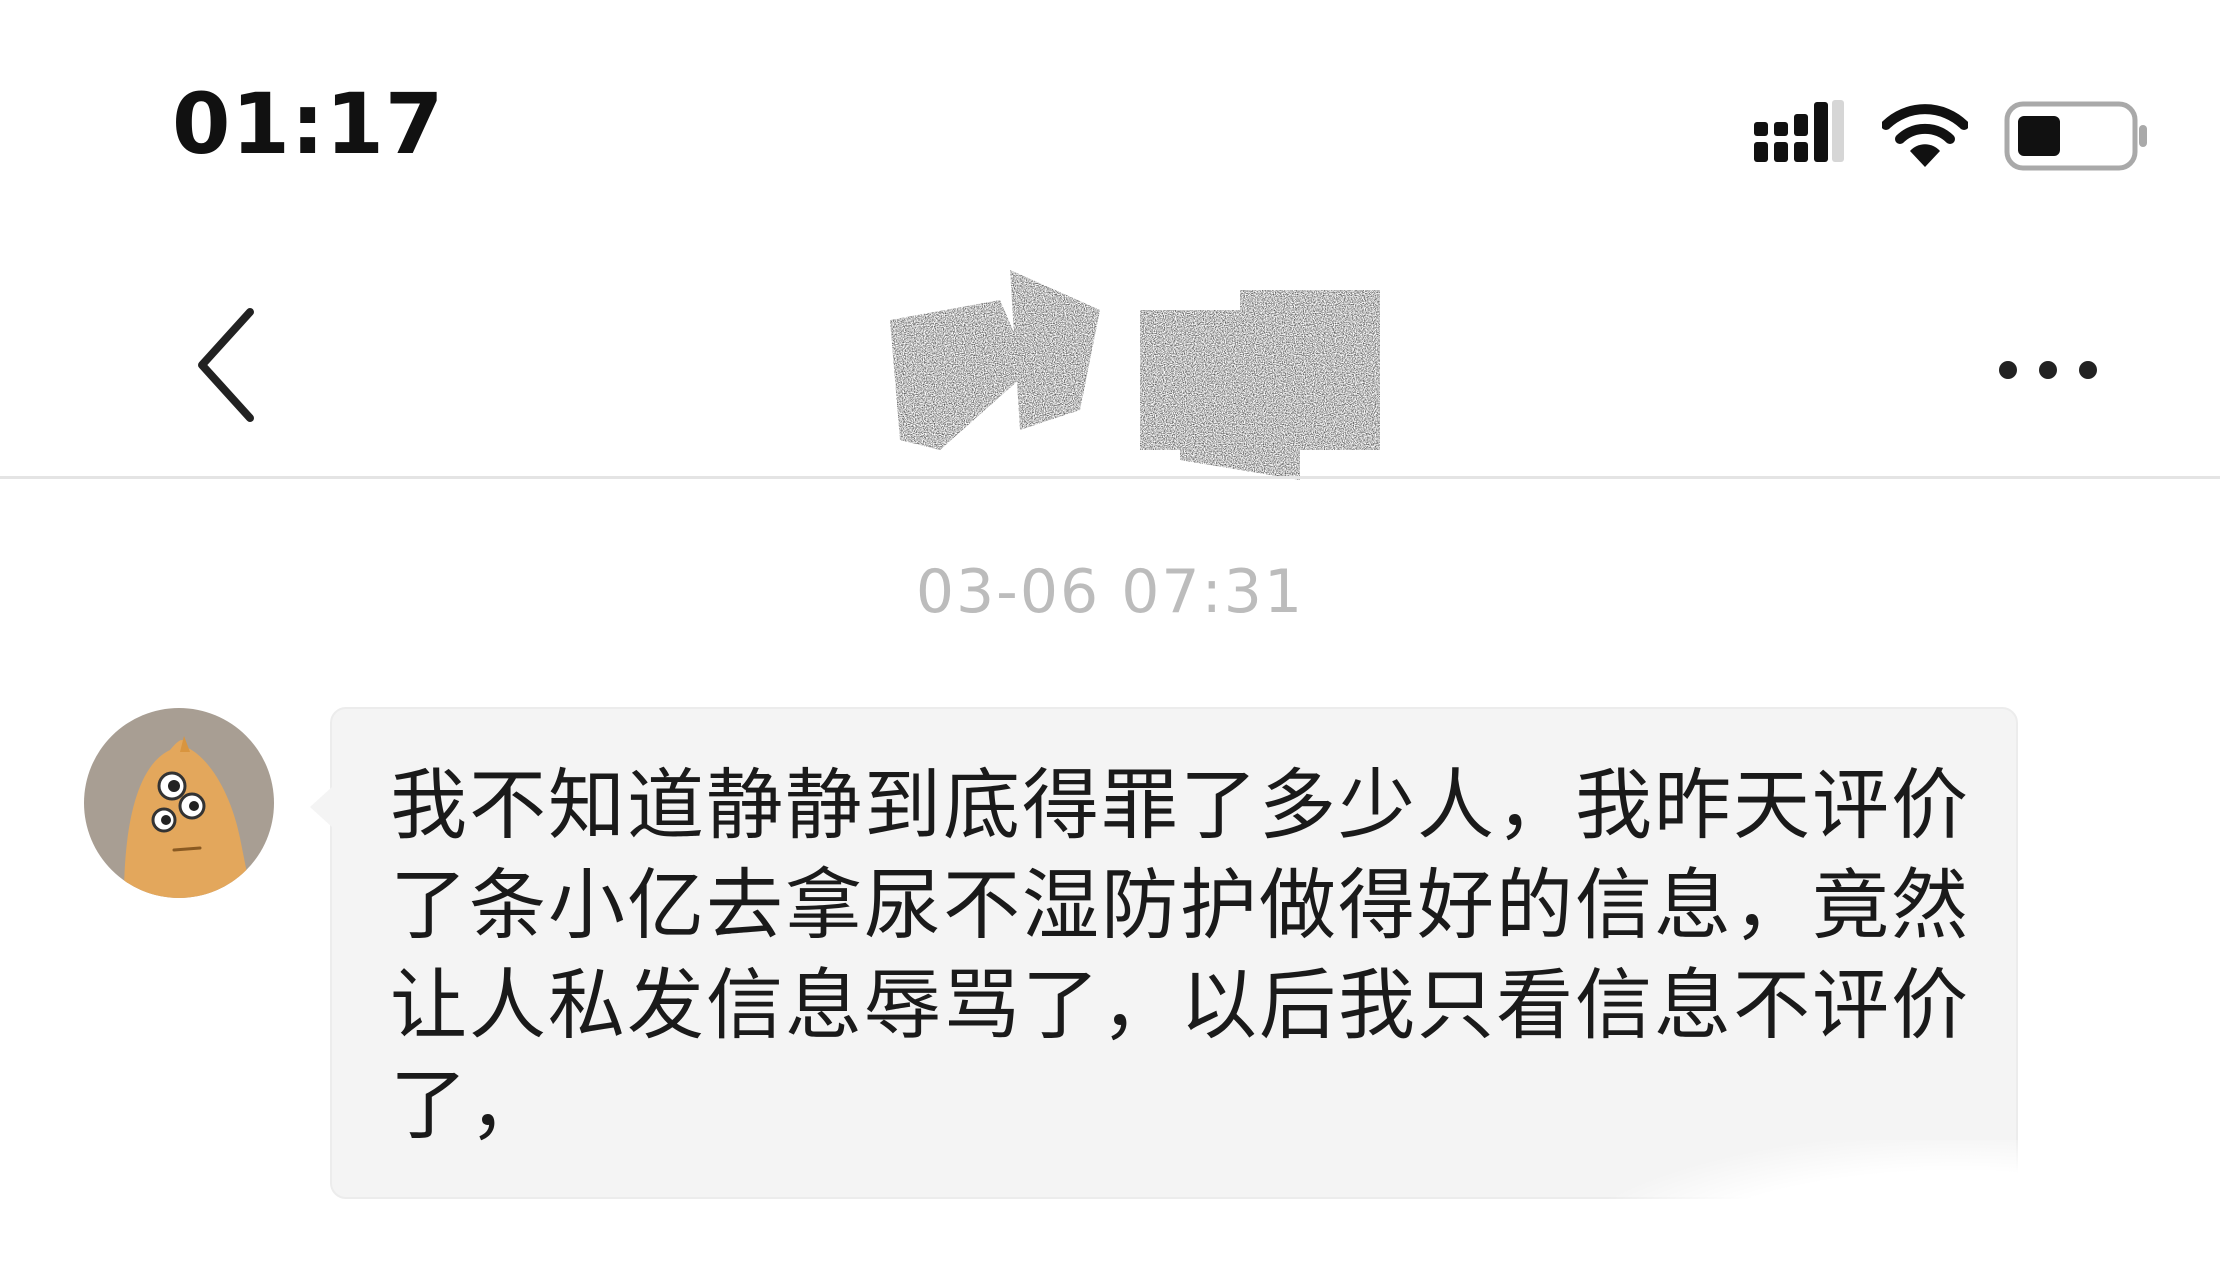  I want to click on status-icons, so click(1952, 136).